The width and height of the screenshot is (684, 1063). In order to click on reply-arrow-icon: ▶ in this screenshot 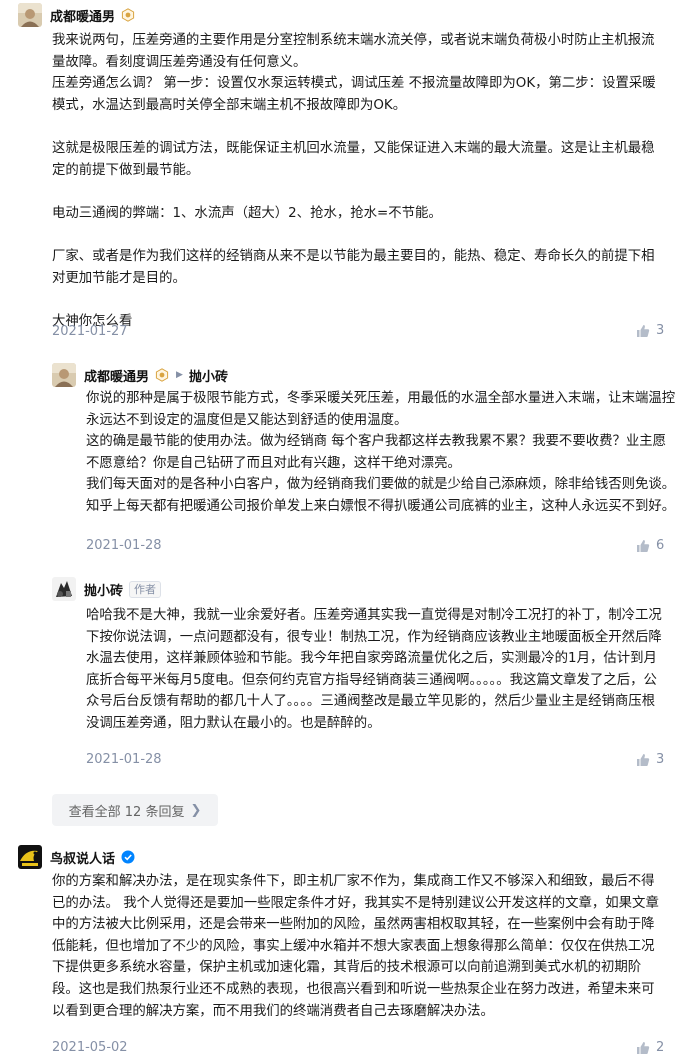, I will do `click(179, 375)`.